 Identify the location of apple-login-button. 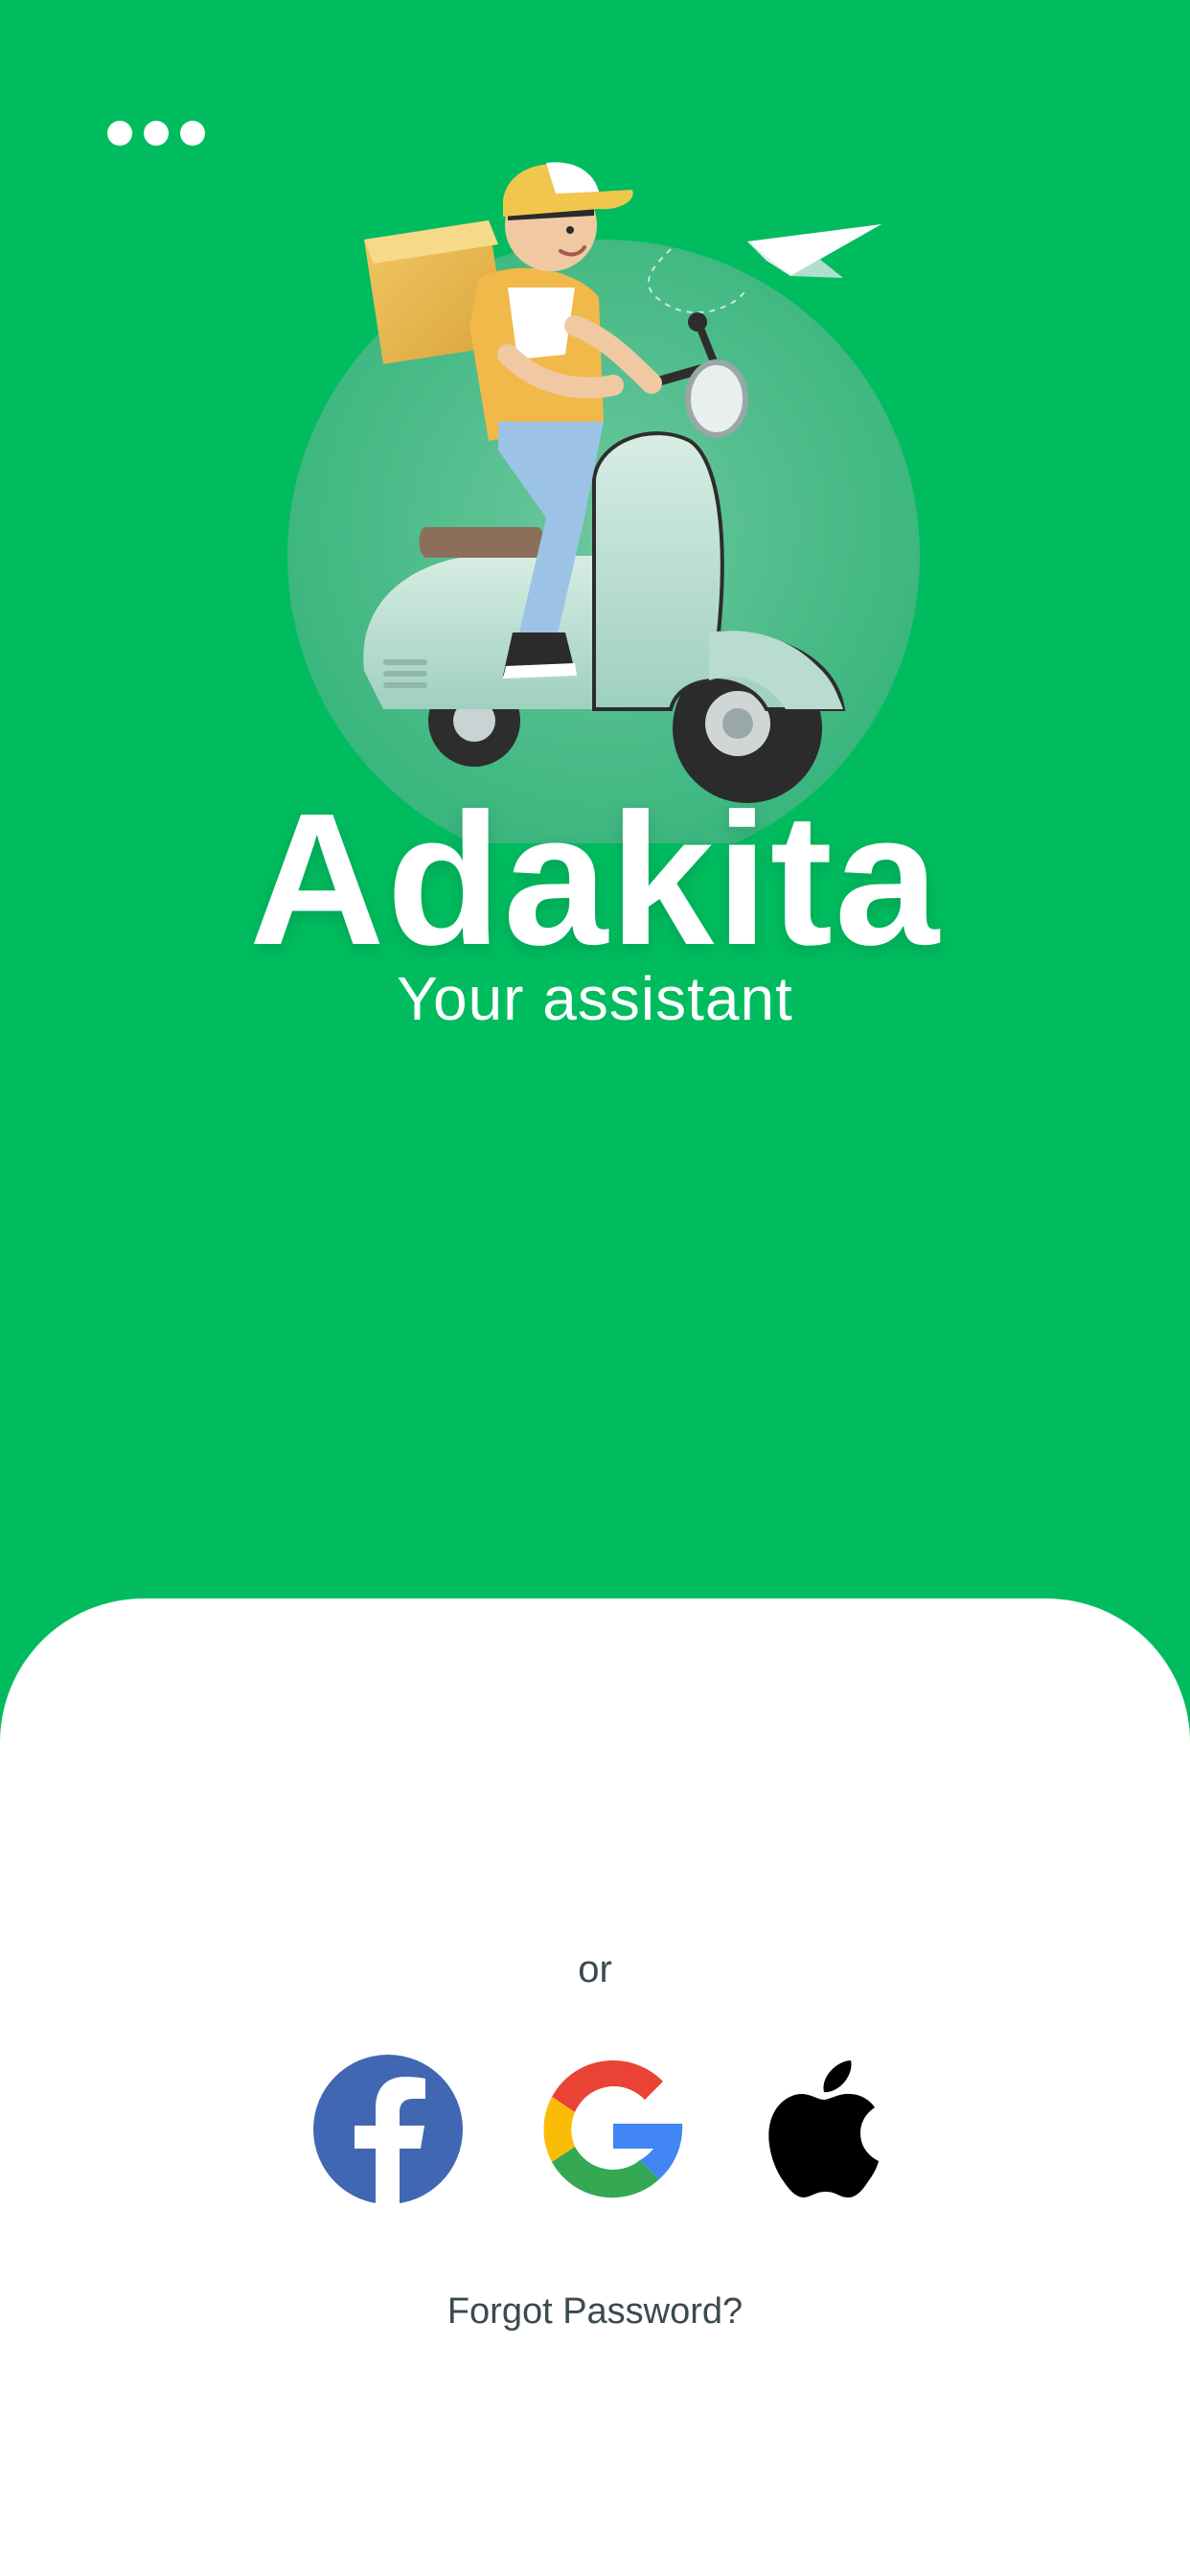
(834, 2129).